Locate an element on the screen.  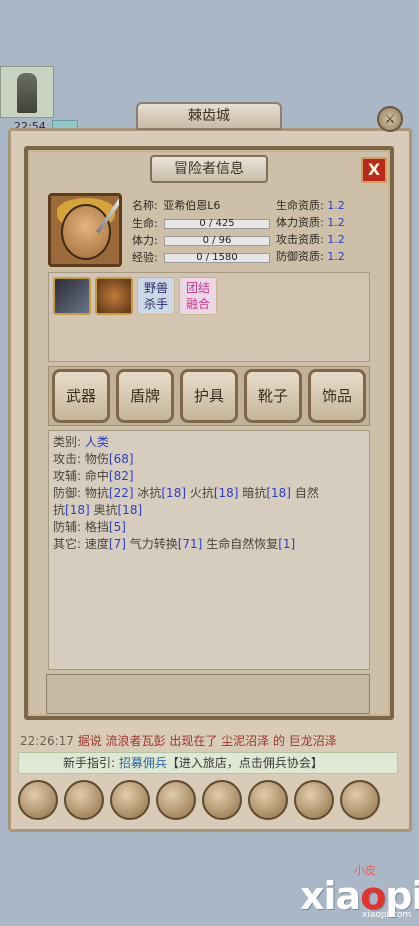
def-ice: 冰抗 is located at coordinates (149, 493).